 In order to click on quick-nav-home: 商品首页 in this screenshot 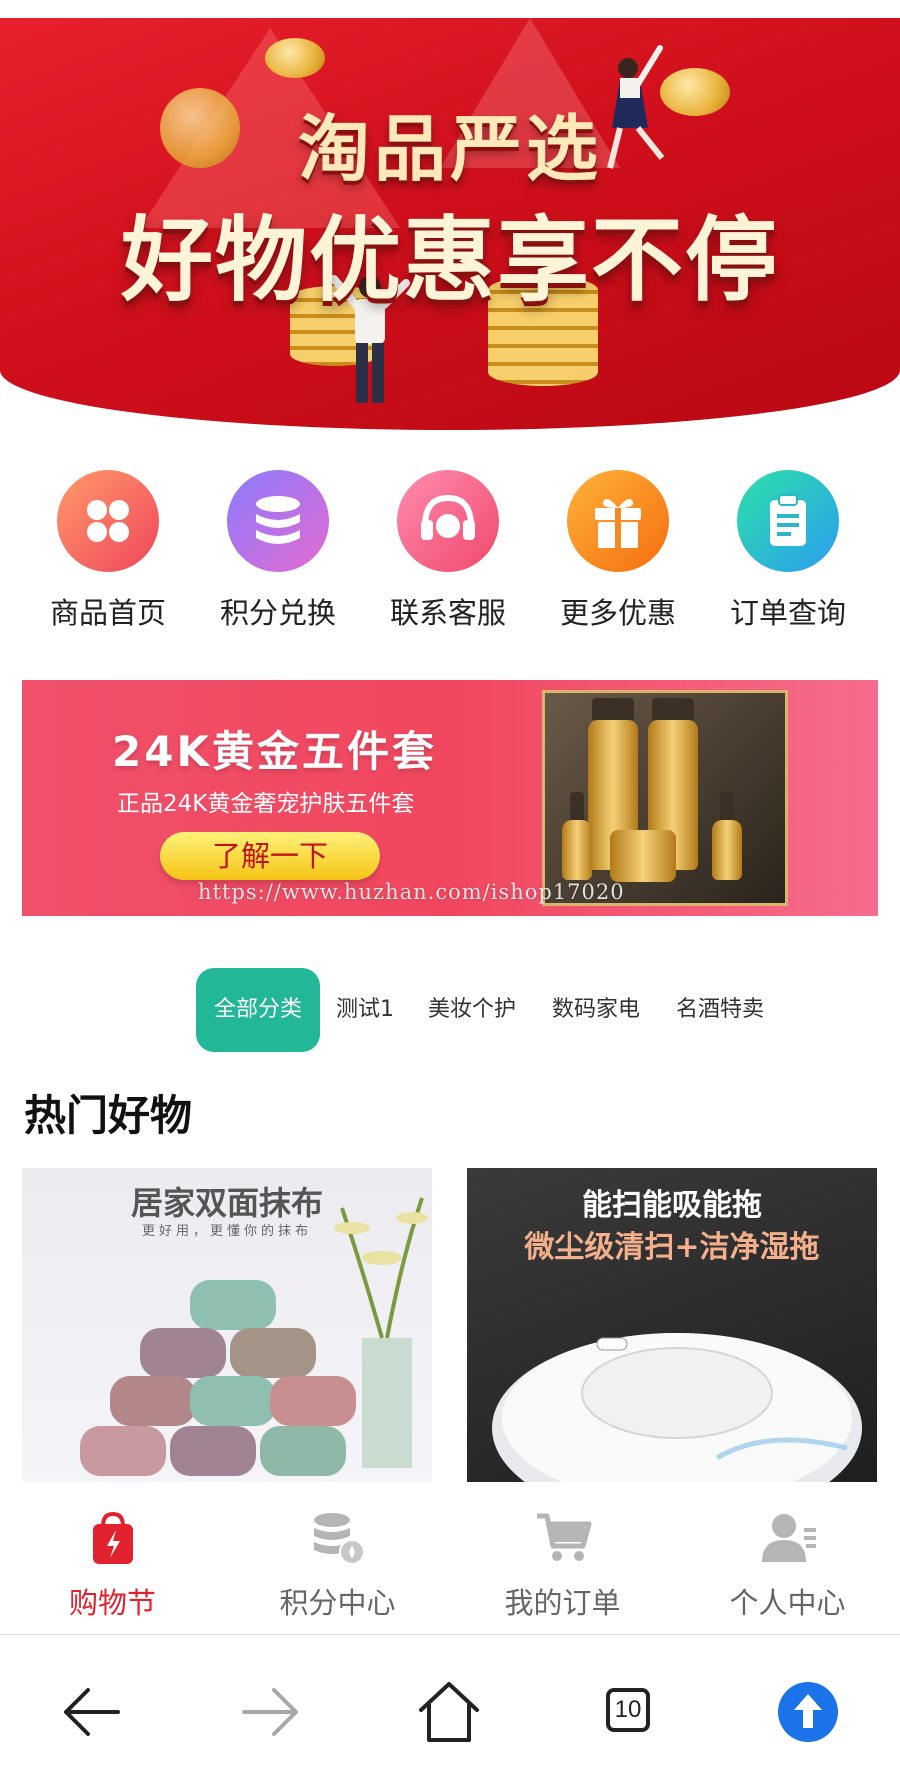, I will do `click(108, 551)`.